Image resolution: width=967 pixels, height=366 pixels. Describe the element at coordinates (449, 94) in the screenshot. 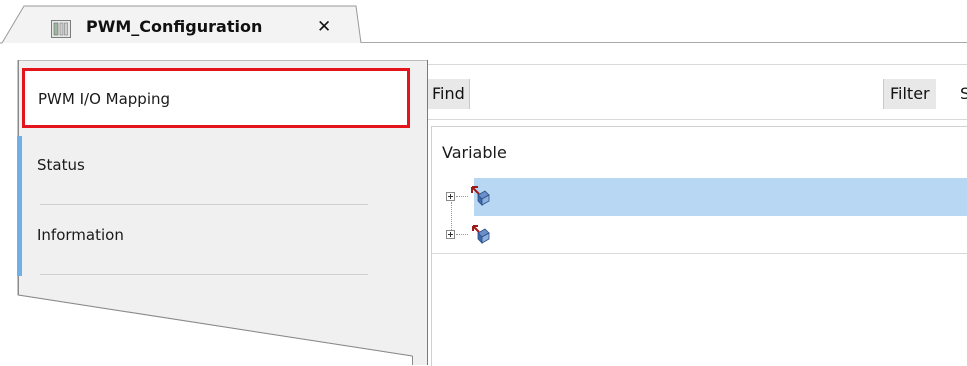

I see `find-button: Find` at that location.